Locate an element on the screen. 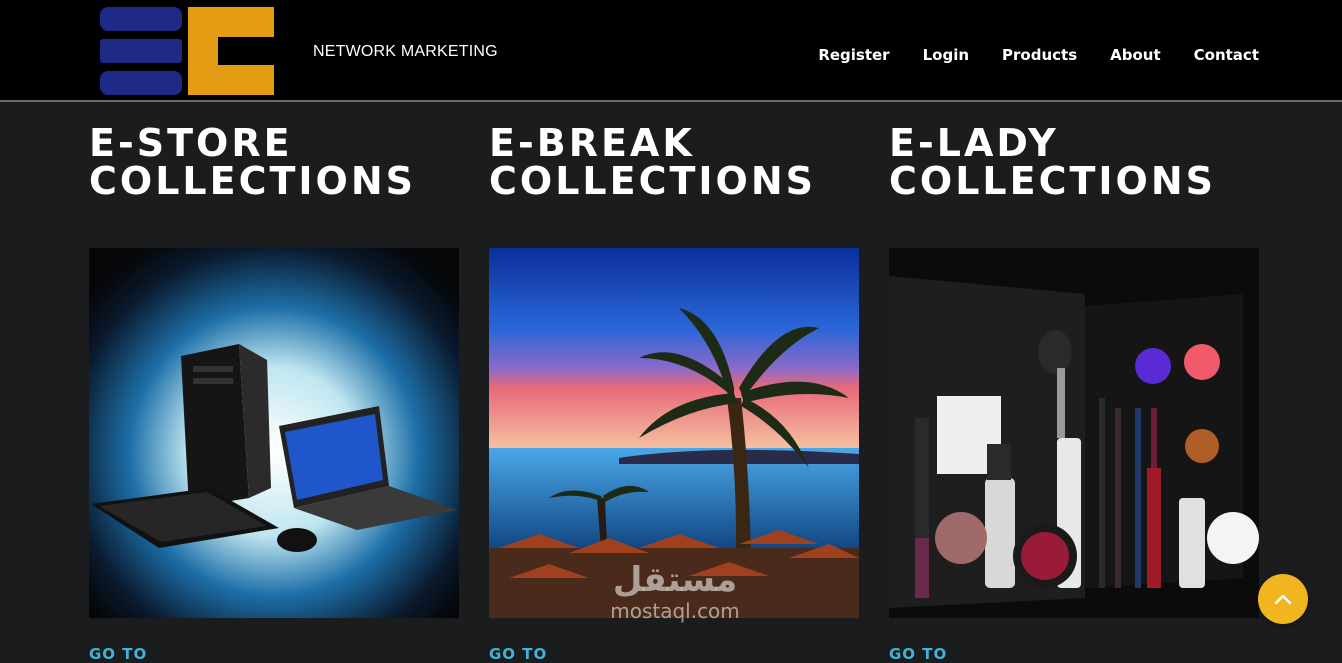 The image size is (1342, 663). nav-products: Products is located at coordinates (1039, 55).